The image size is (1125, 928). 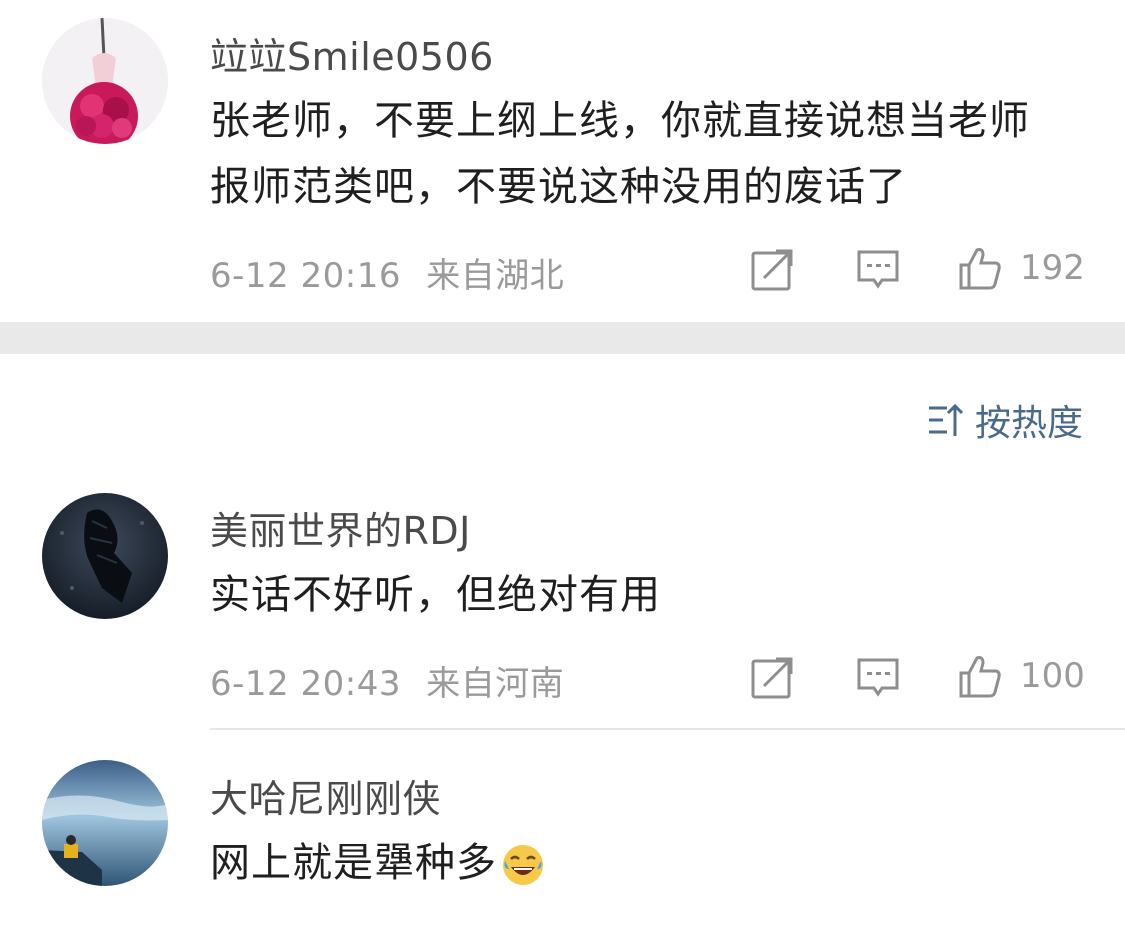 I want to click on comment-text: 实话不好听，但绝对有用, so click(x=435, y=595).